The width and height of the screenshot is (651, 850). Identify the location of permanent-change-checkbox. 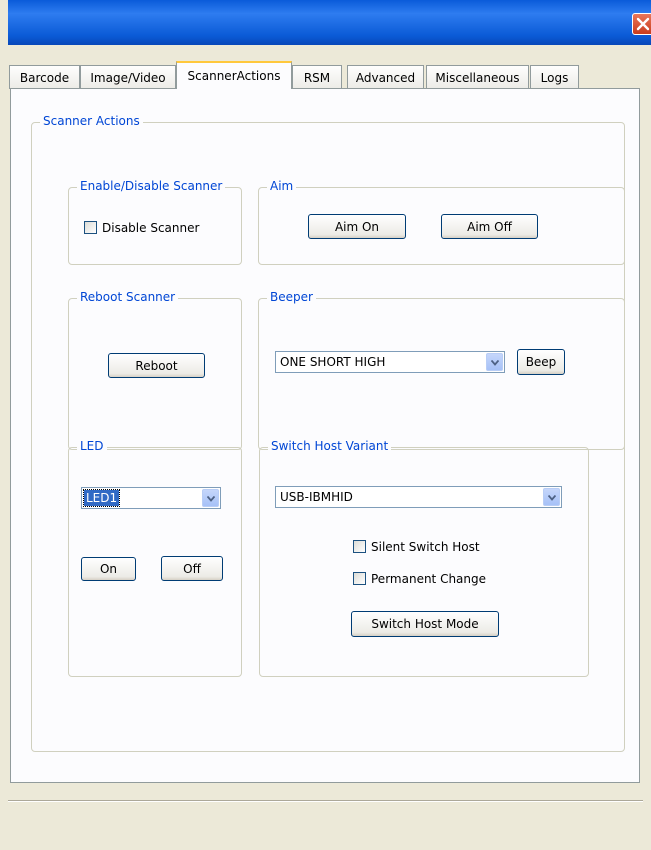
(359, 578).